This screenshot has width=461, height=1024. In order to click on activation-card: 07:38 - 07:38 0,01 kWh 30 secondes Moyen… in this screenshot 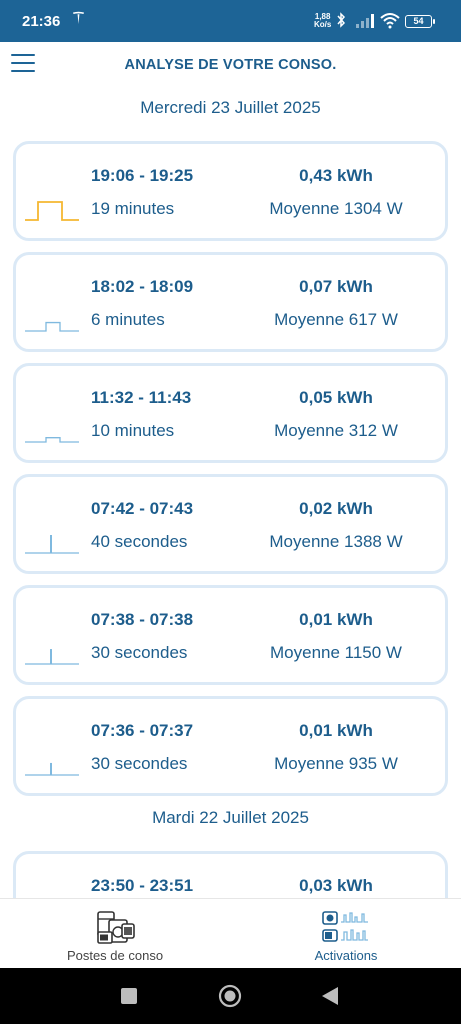, I will do `click(230, 635)`.